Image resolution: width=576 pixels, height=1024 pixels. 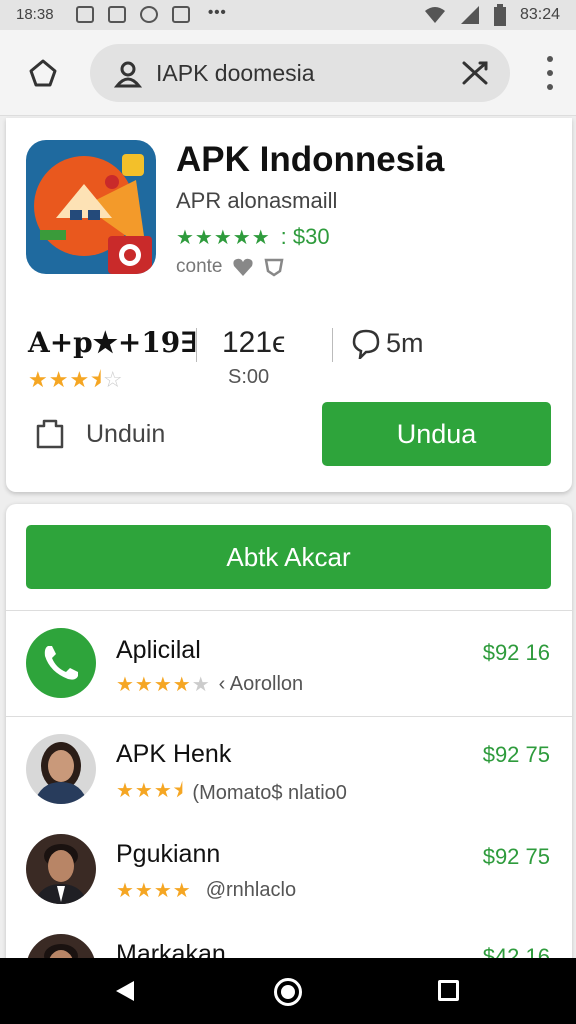 I want to click on navigation-bar, so click(x=288, y=991).